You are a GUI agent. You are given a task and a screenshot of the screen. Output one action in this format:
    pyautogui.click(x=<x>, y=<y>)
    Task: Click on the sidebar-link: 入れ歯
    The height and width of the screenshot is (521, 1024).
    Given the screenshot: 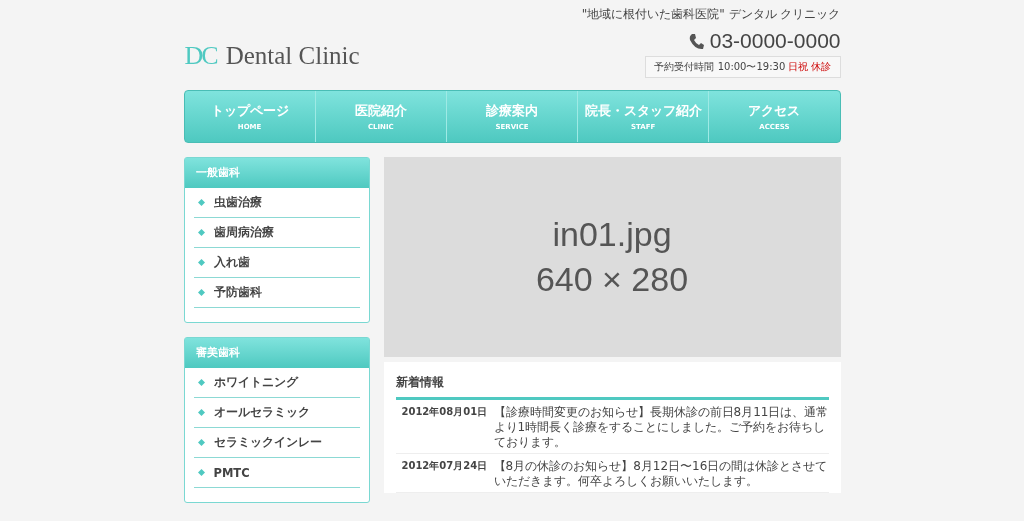 What is the action you would take?
    pyautogui.click(x=231, y=262)
    